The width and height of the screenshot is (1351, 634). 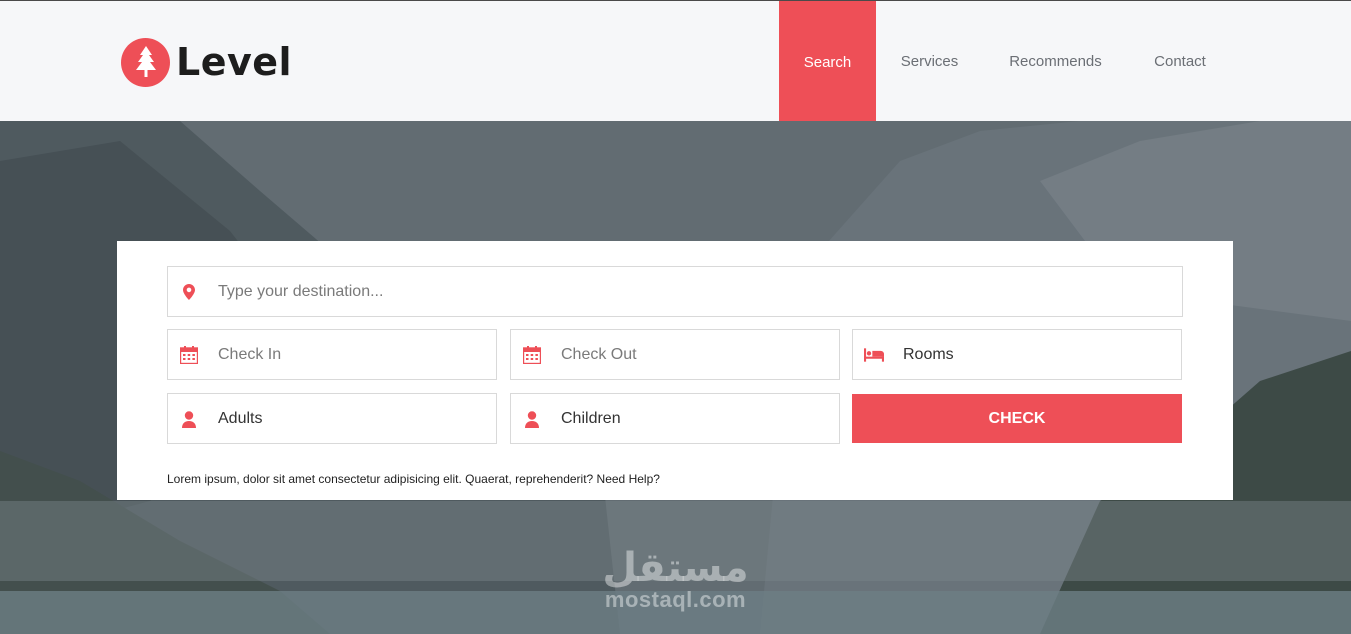 What do you see at coordinates (1180, 61) in the screenshot?
I see `nav-item-contact: Contact` at bounding box center [1180, 61].